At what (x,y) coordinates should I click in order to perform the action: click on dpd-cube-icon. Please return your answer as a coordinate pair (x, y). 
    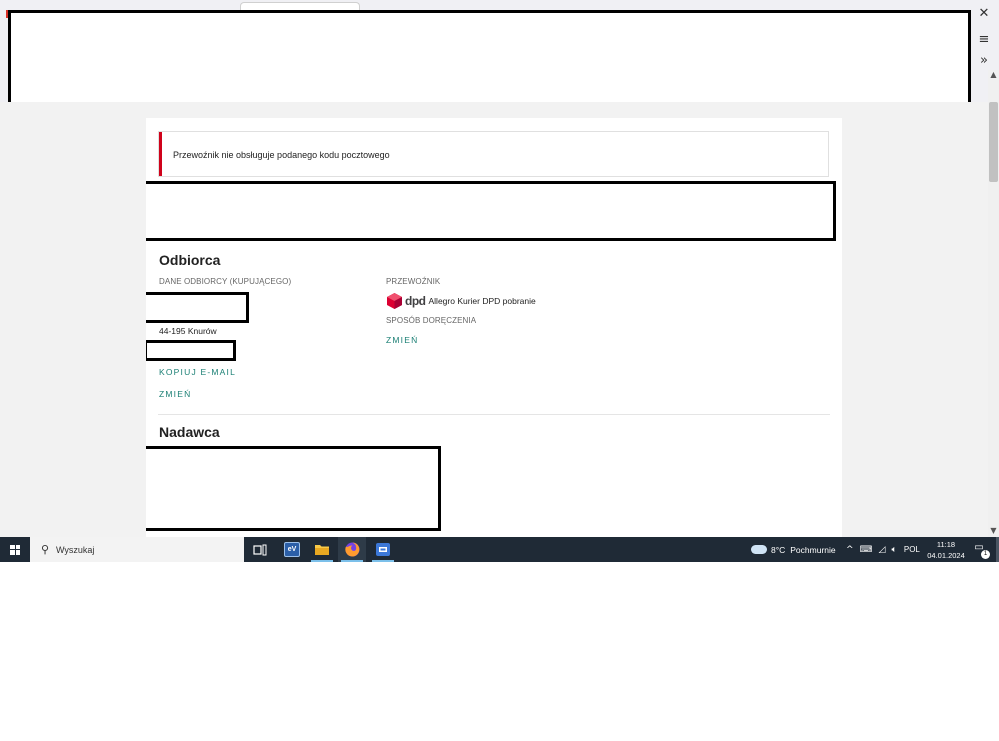
    Looking at the image, I should click on (394, 301).